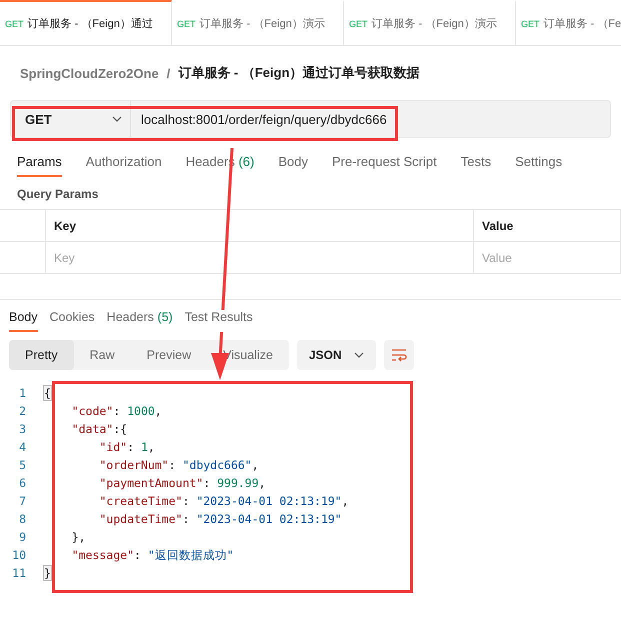 The width and height of the screenshot is (621, 640). I want to click on url-field: localhost:8001/order/feign/query/dbydc666, so click(259, 119).